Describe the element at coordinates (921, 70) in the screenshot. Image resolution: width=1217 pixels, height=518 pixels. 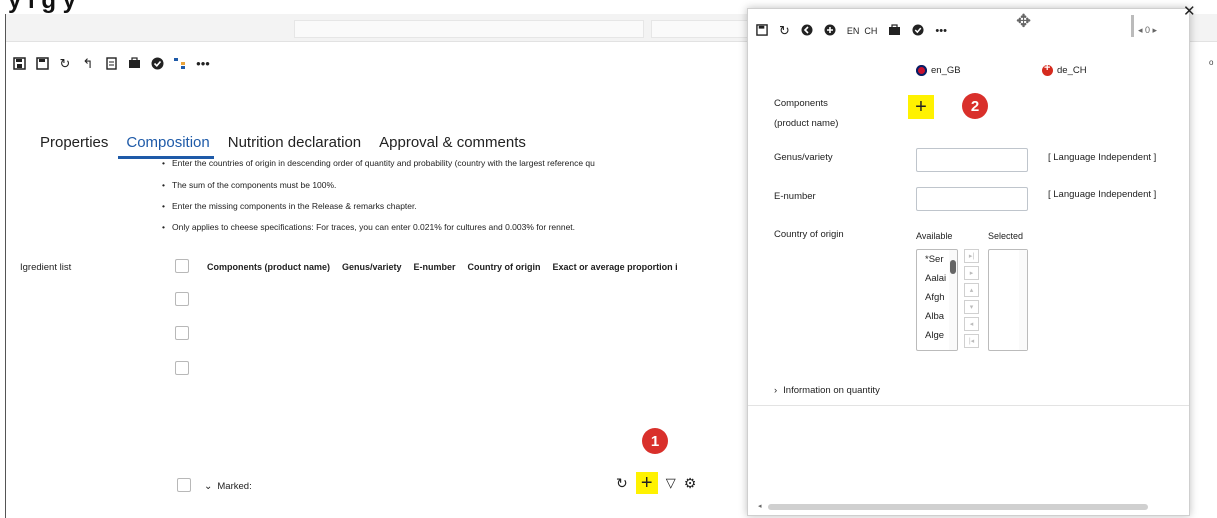
I see `uk-flag-icon` at that location.